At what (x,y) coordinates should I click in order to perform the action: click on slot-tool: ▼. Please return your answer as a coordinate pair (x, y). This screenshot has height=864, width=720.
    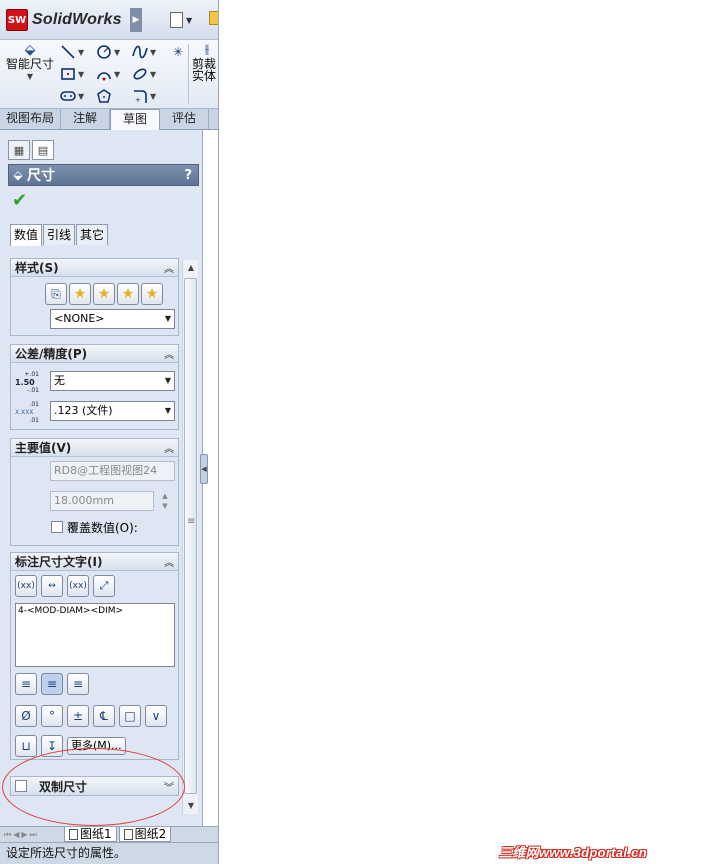
    Looking at the image, I should click on (74, 96).